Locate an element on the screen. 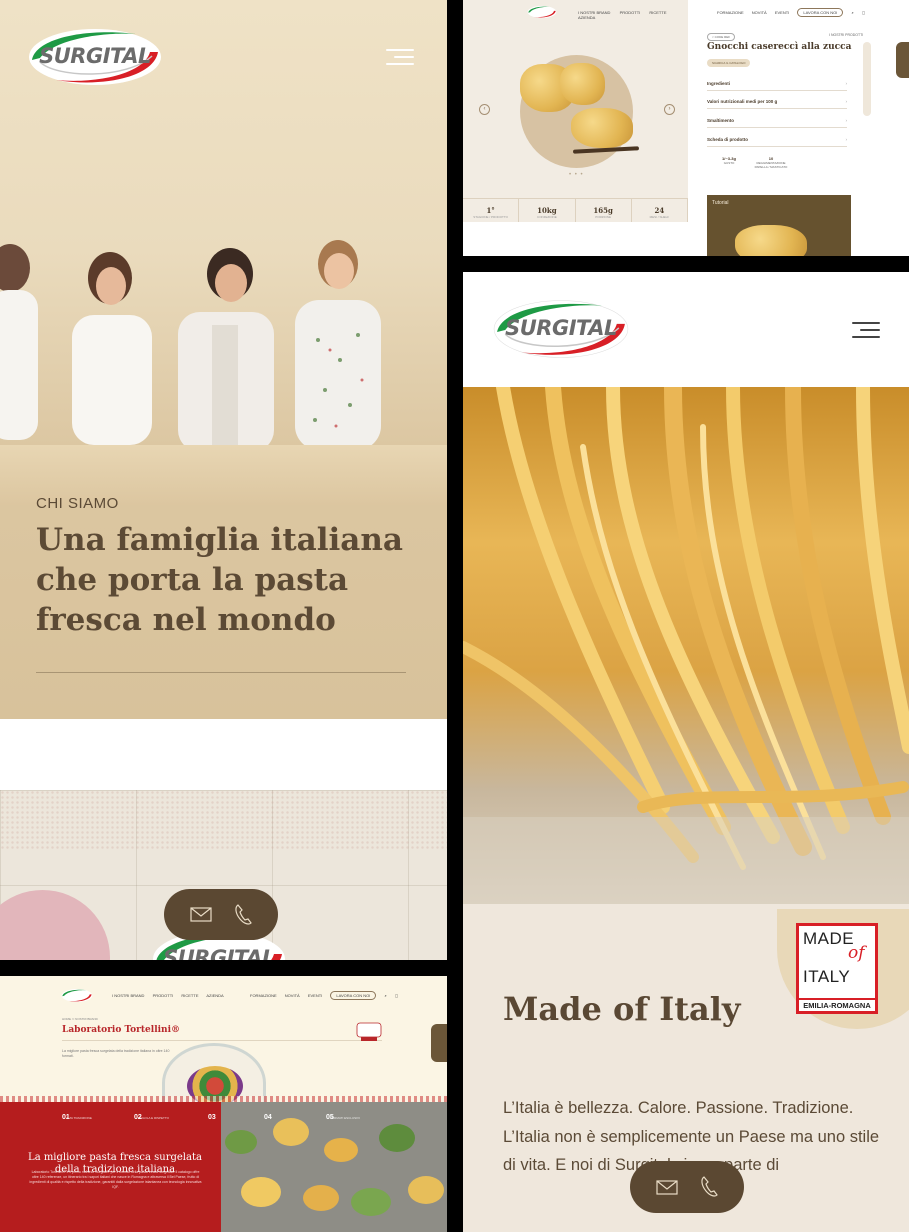  carousel-next-icon: › is located at coordinates (669, 109).